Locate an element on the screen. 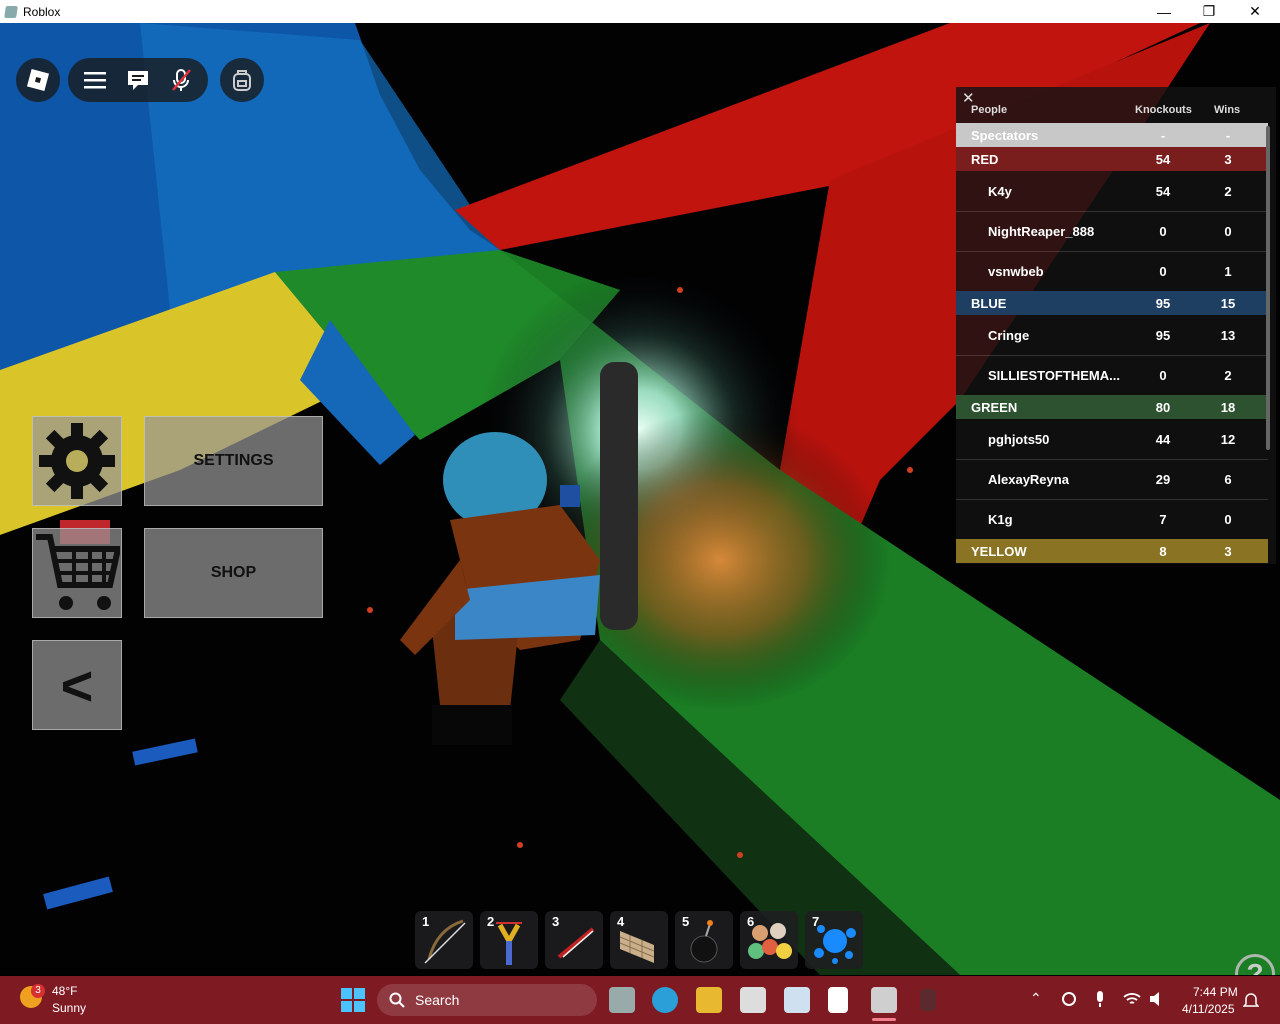 The height and width of the screenshot is (1024, 1280). close-button: ✕ is located at coordinates (1255, 11).